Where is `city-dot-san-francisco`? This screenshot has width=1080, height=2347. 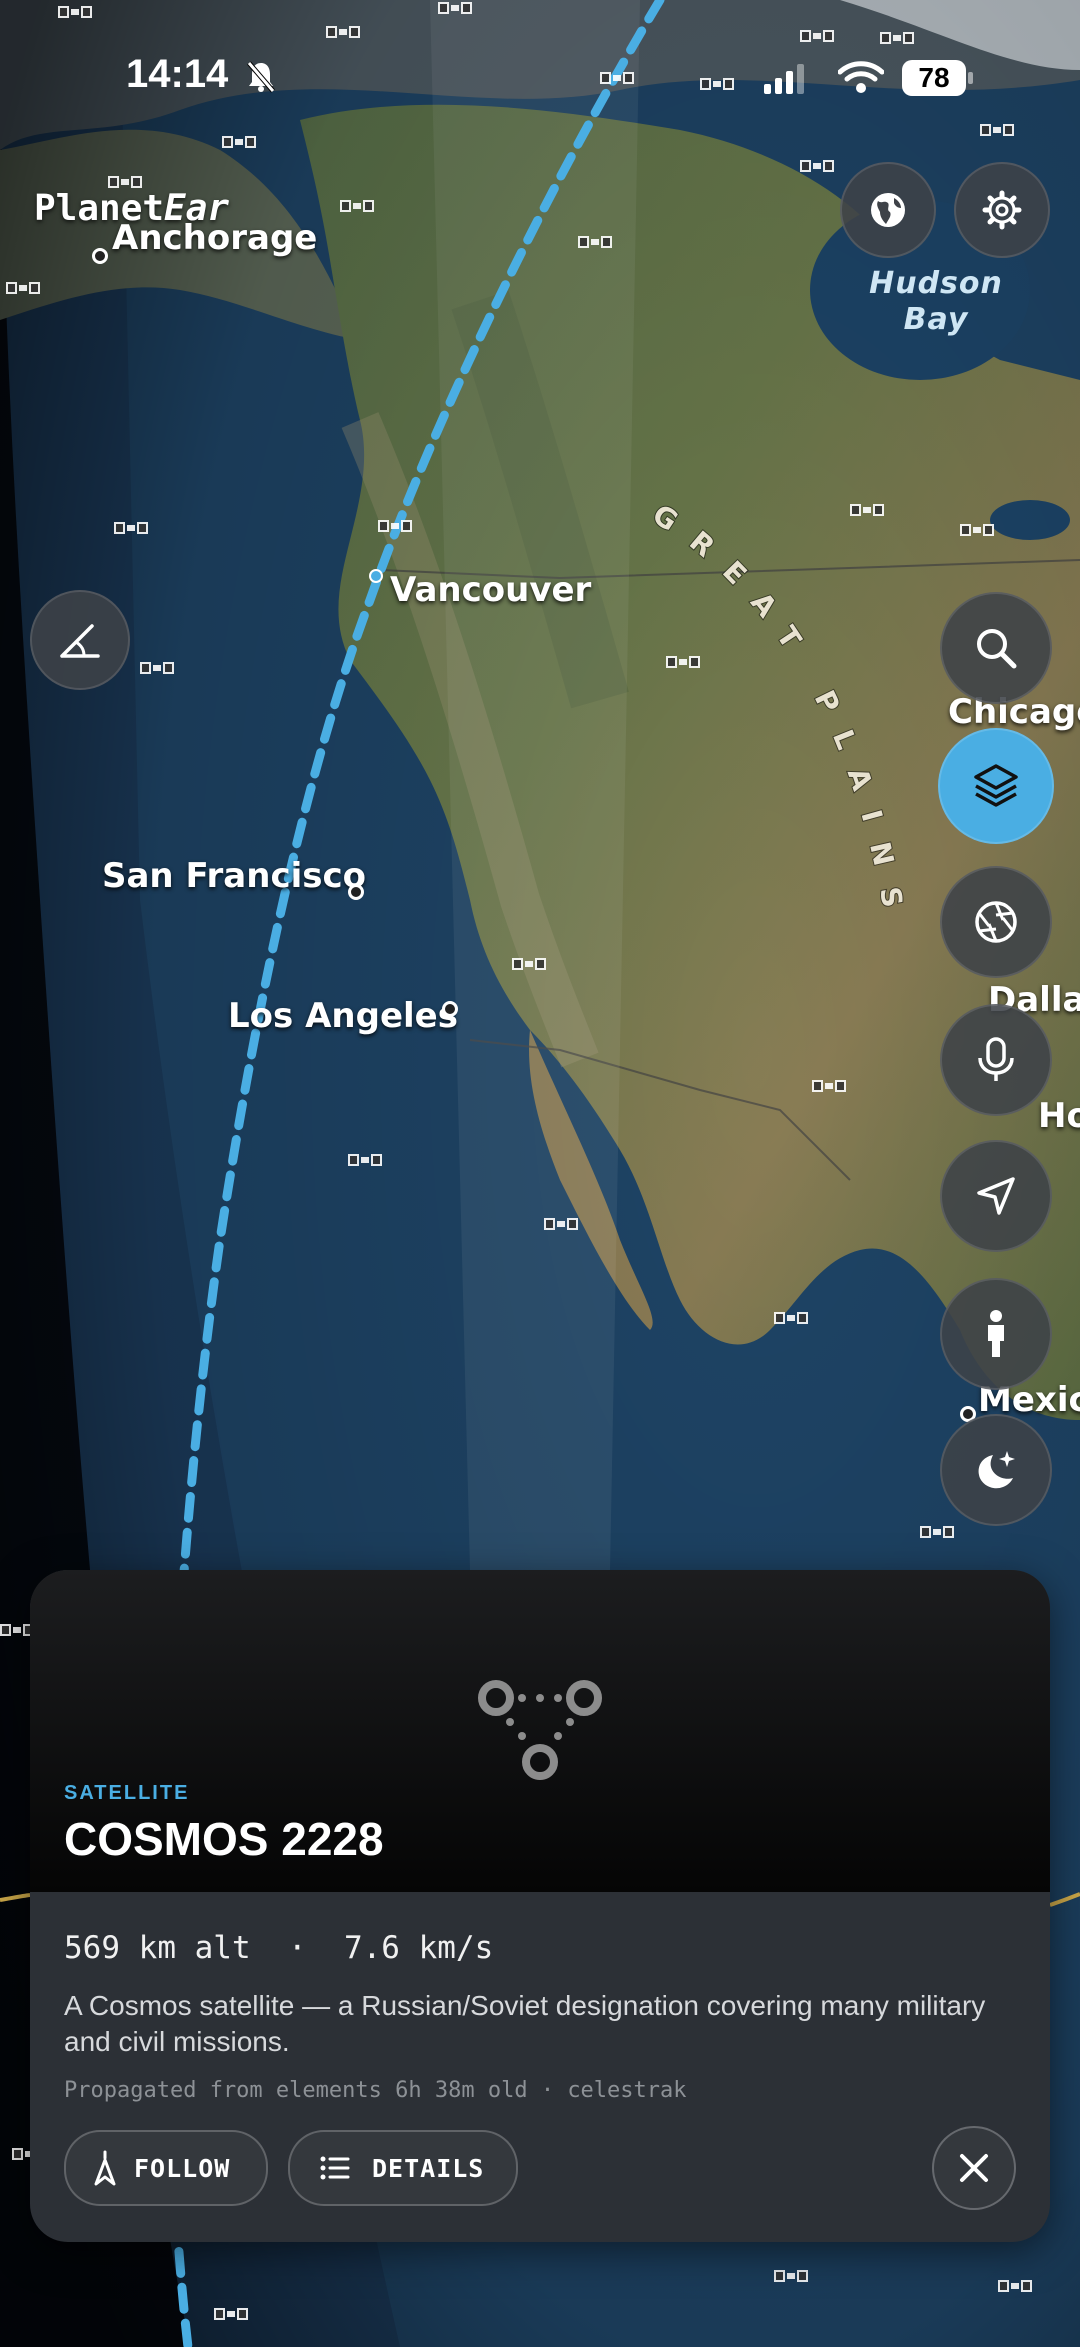 city-dot-san-francisco is located at coordinates (356, 892).